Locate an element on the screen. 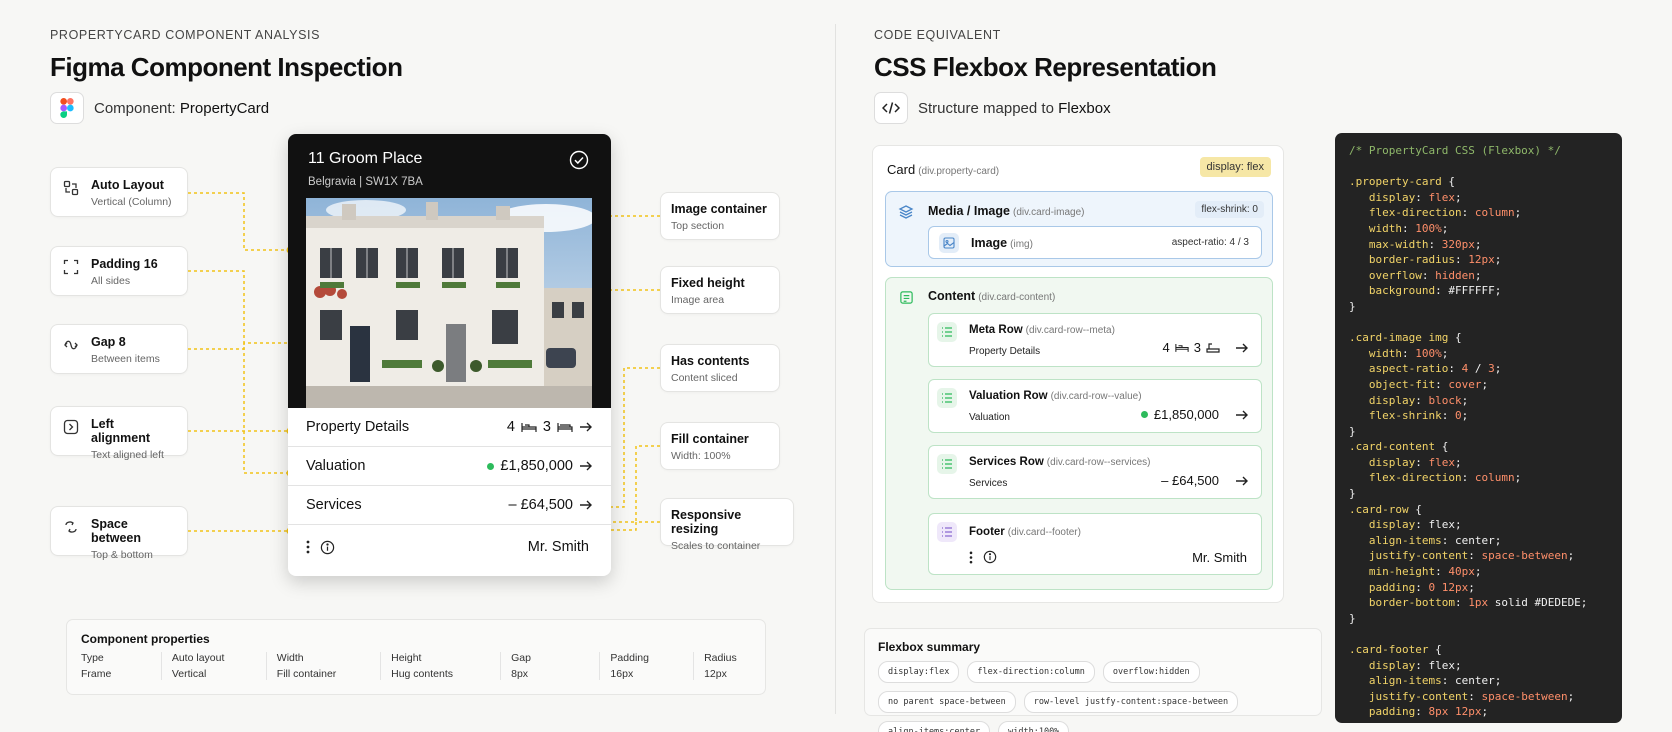 The width and height of the screenshot is (1672, 732). property-gap: Gap 8px is located at coordinates (549, 666).